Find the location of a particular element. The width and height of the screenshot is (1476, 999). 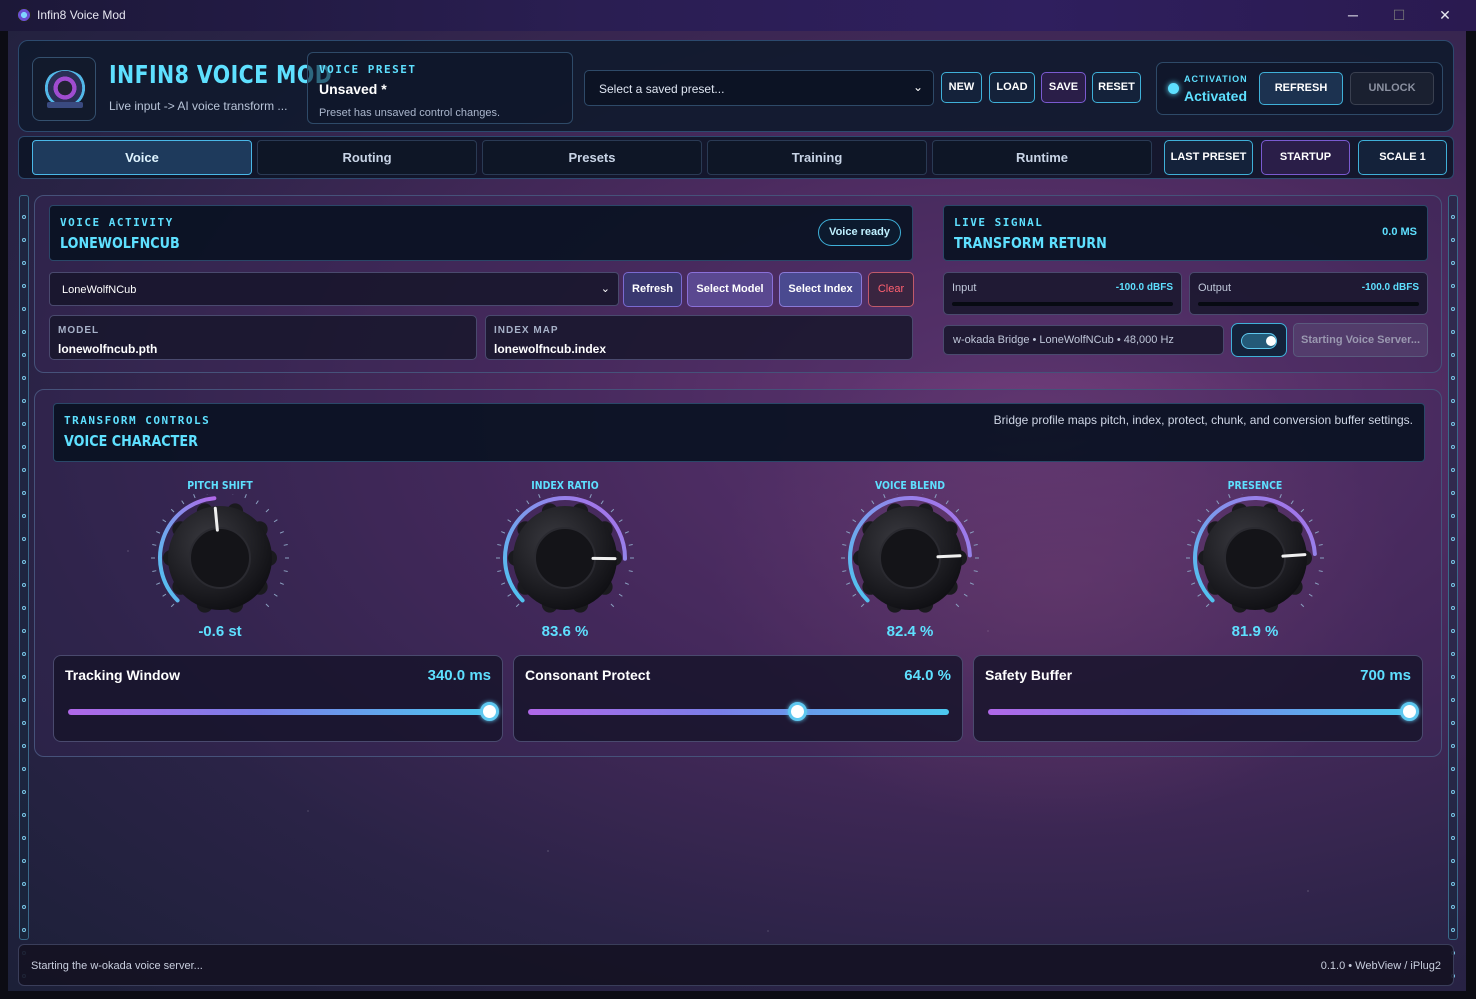

save-button: SAVE is located at coordinates (1063, 87).